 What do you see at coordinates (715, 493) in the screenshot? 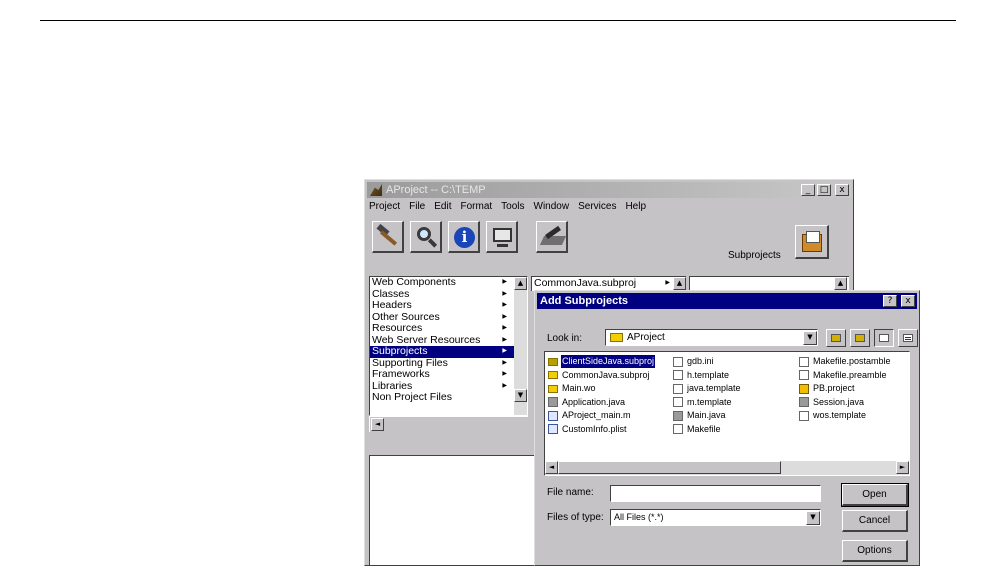
I see `file-name-input` at bounding box center [715, 493].